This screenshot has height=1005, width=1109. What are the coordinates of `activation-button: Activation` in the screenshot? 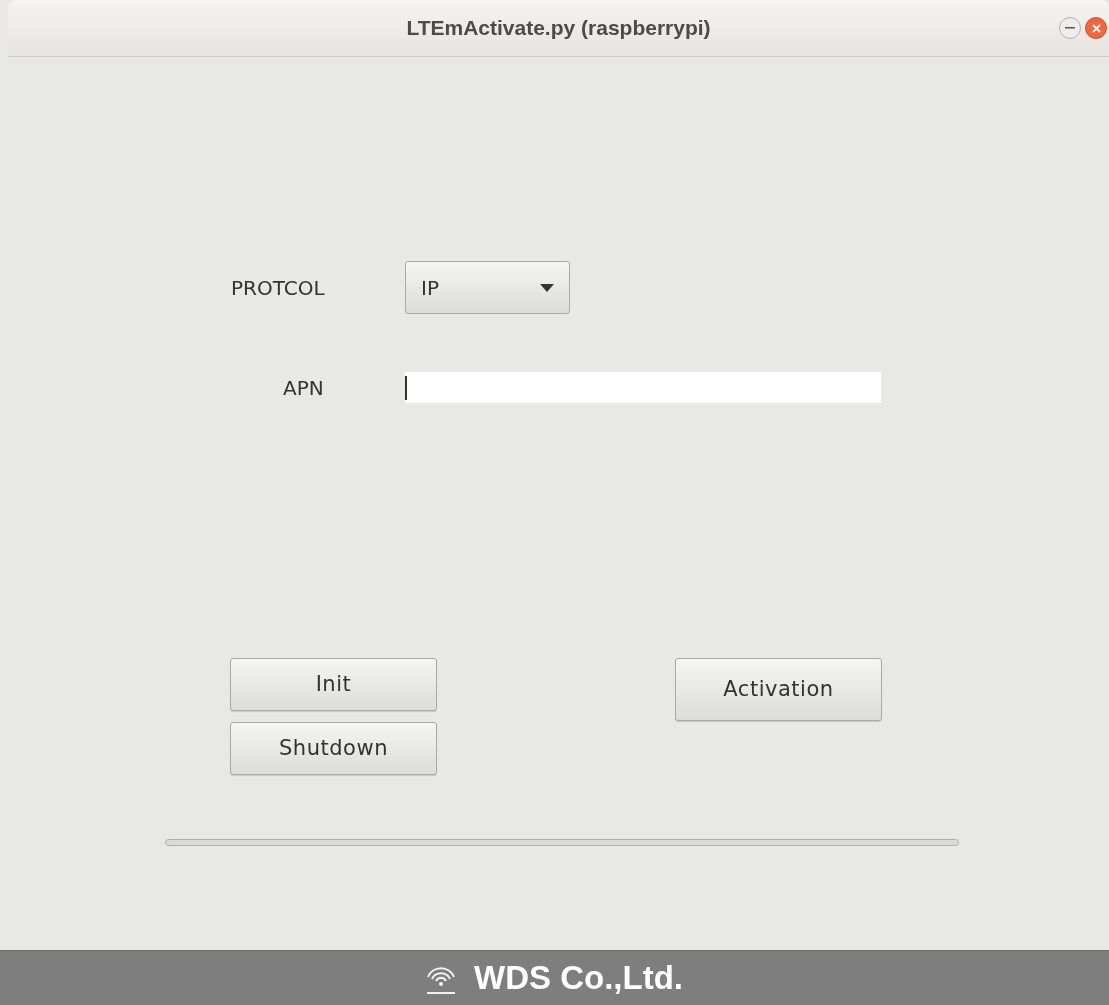 It's located at (778, 689).